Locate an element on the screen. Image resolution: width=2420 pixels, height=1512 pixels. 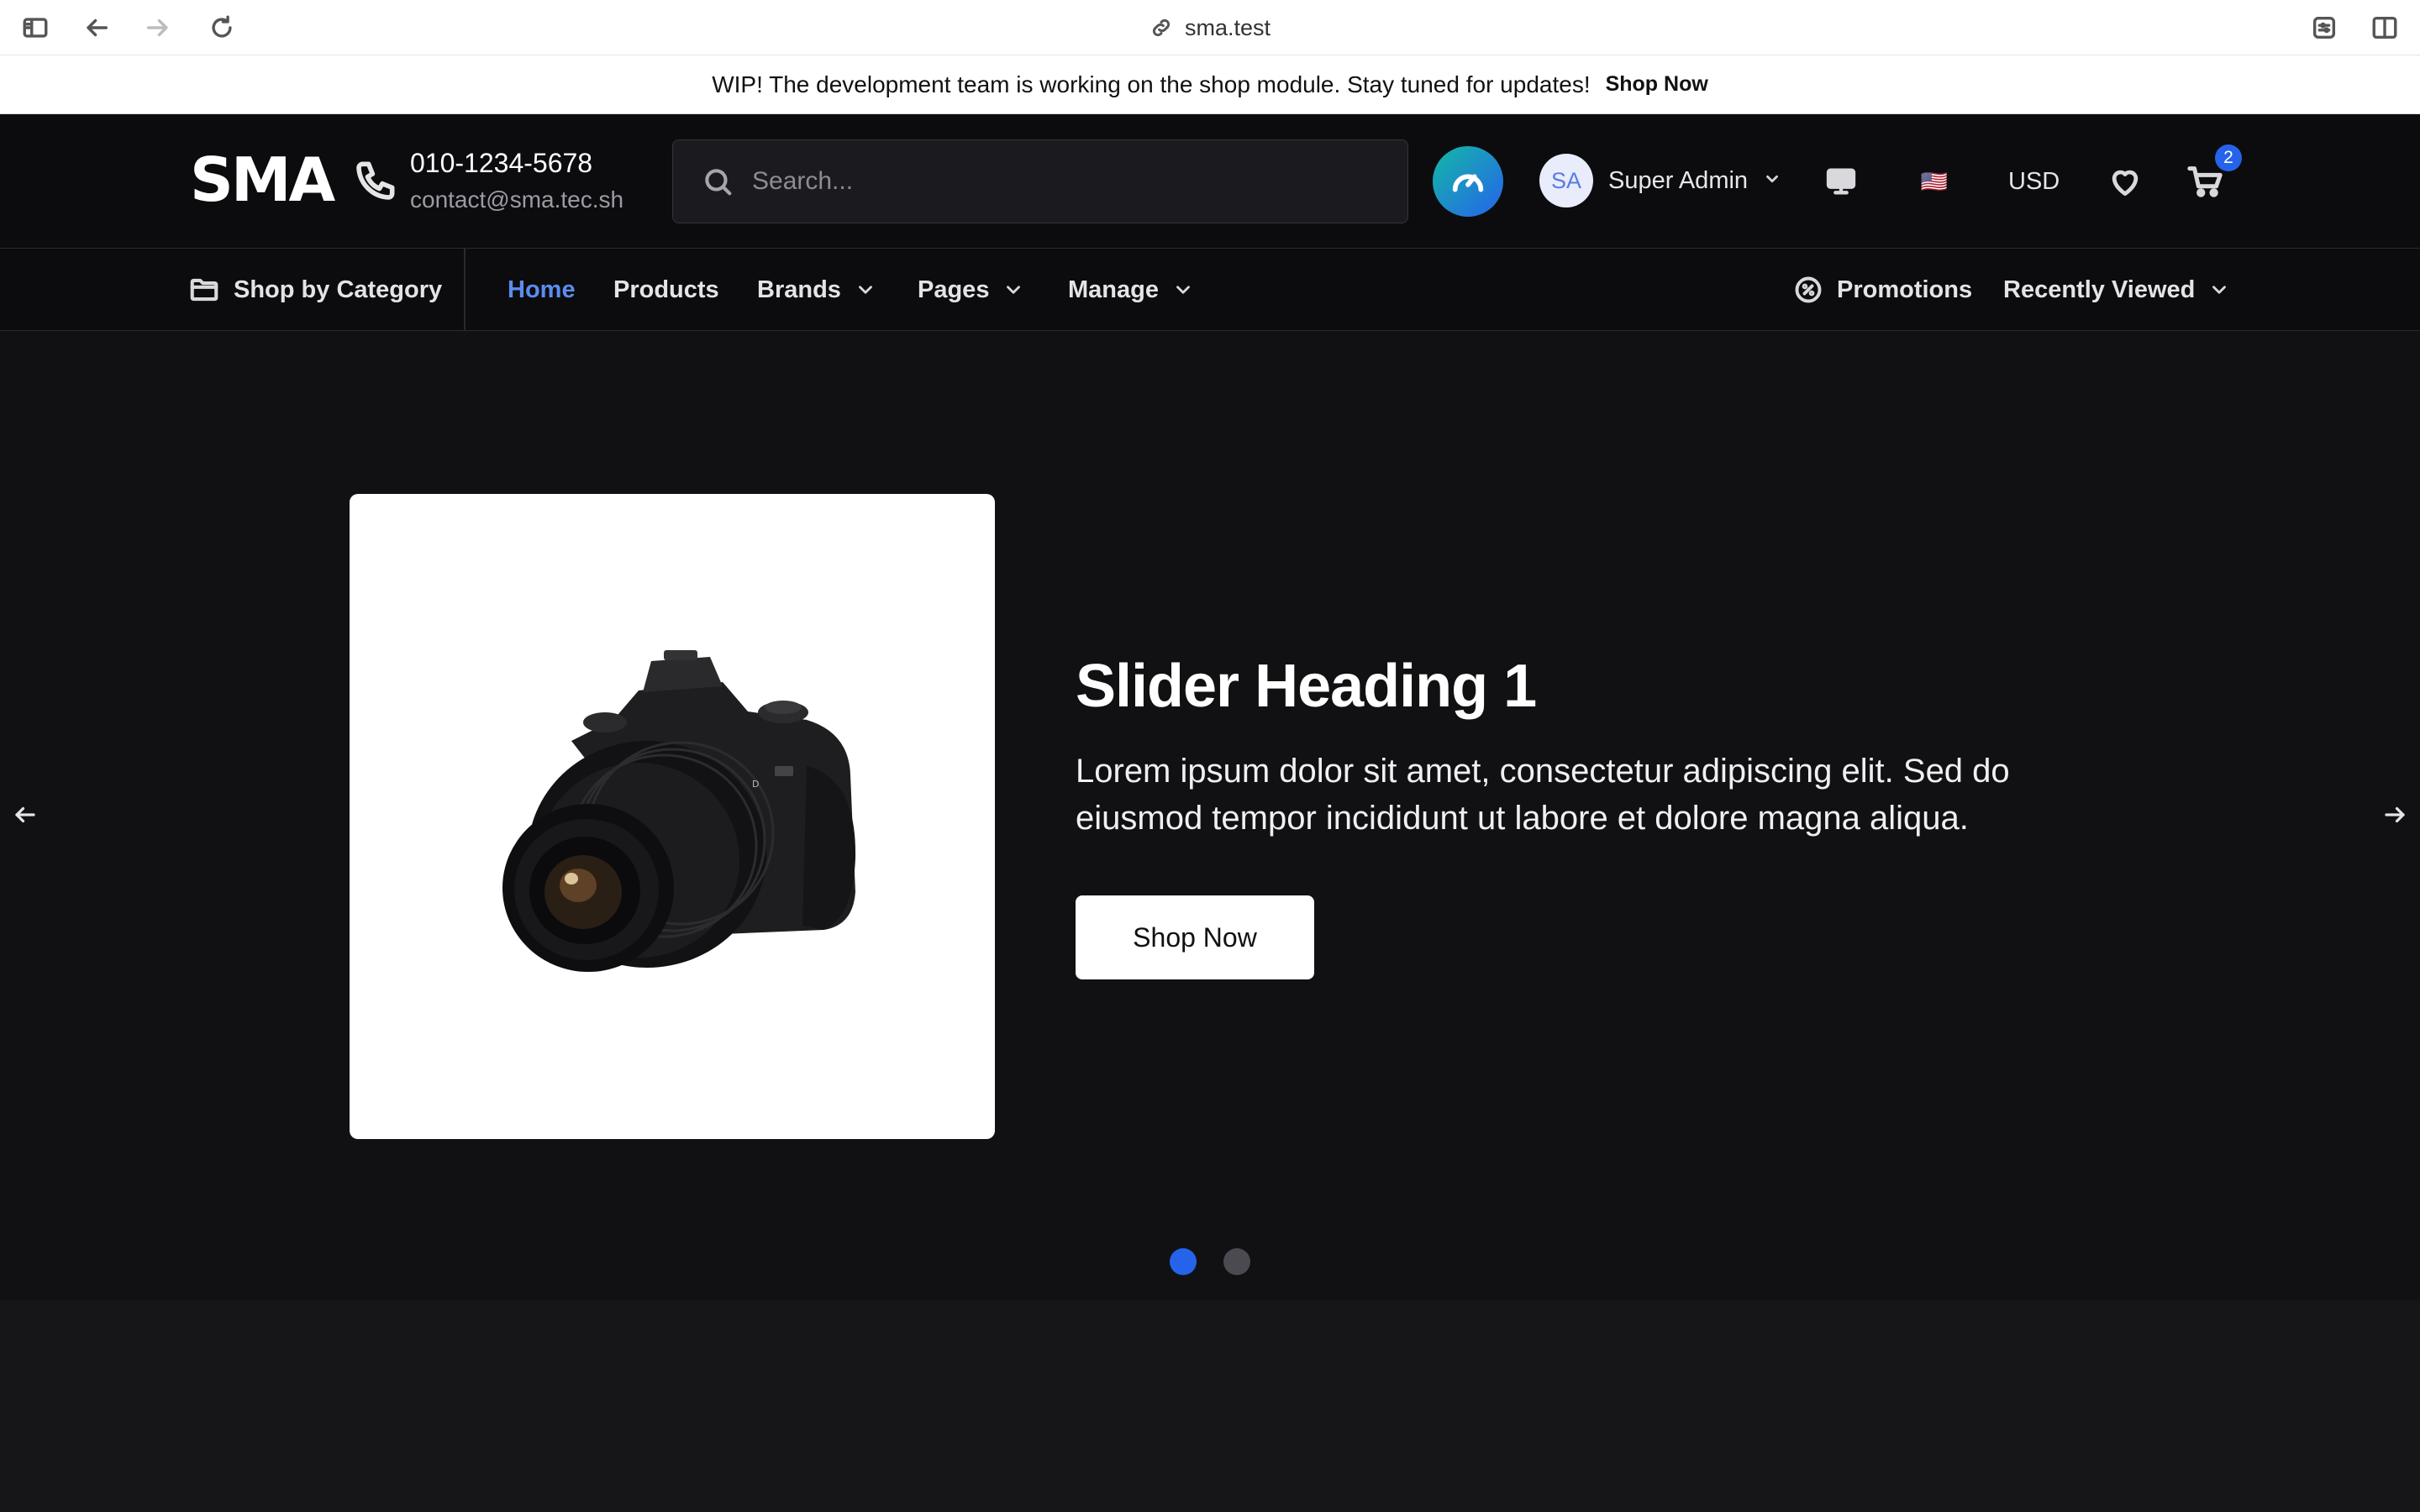
site-logo: SMA is located at coordinates (262, 180).